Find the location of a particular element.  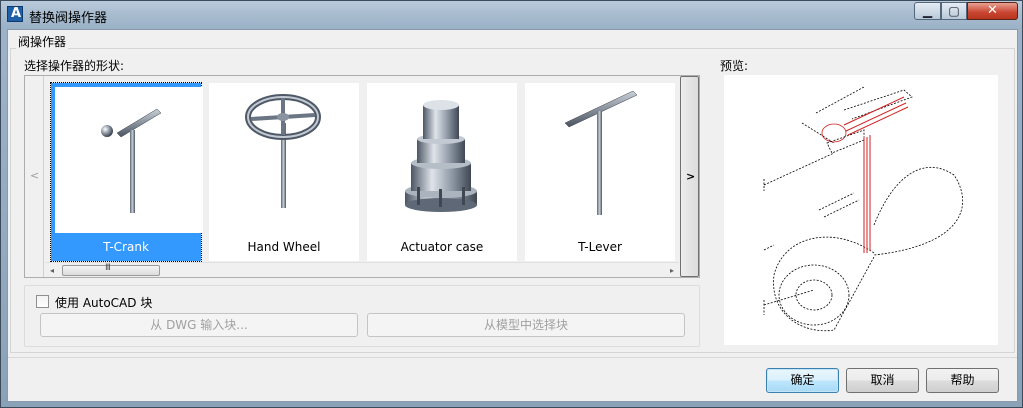

gallery-scrollbar: ◂ III ▸ is located at coordinates (362, 269).